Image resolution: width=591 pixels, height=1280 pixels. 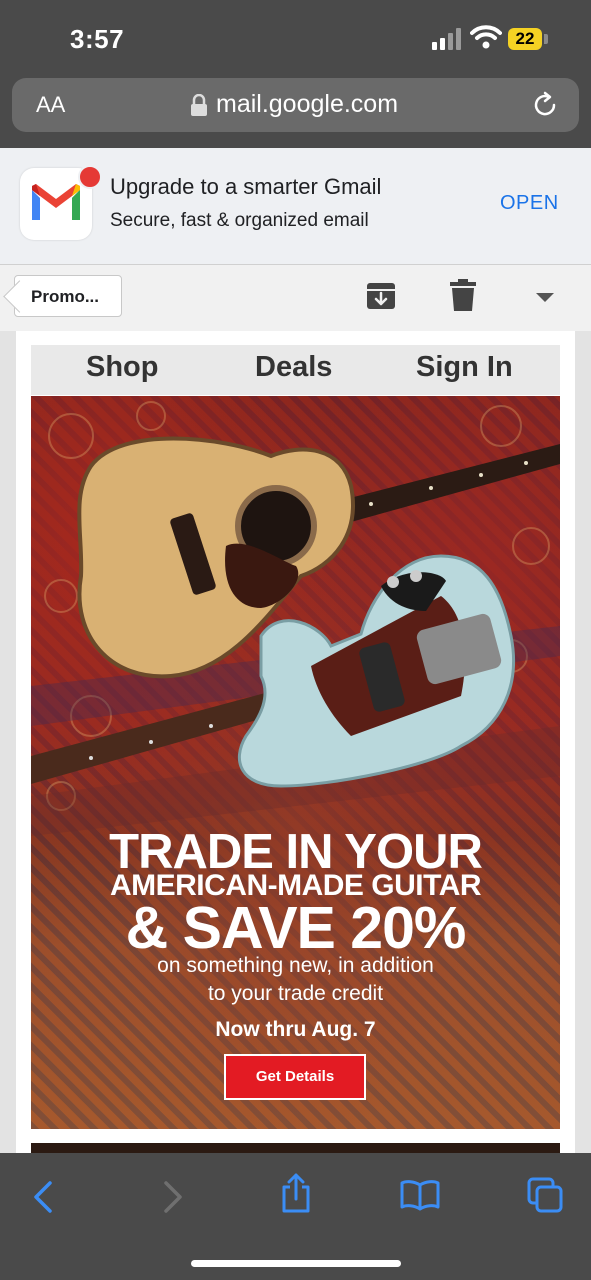 What do you see at coordinates (446, 39) in the screenshot?
I see `cellular-signal-icon` at bounding box center [446, 39].